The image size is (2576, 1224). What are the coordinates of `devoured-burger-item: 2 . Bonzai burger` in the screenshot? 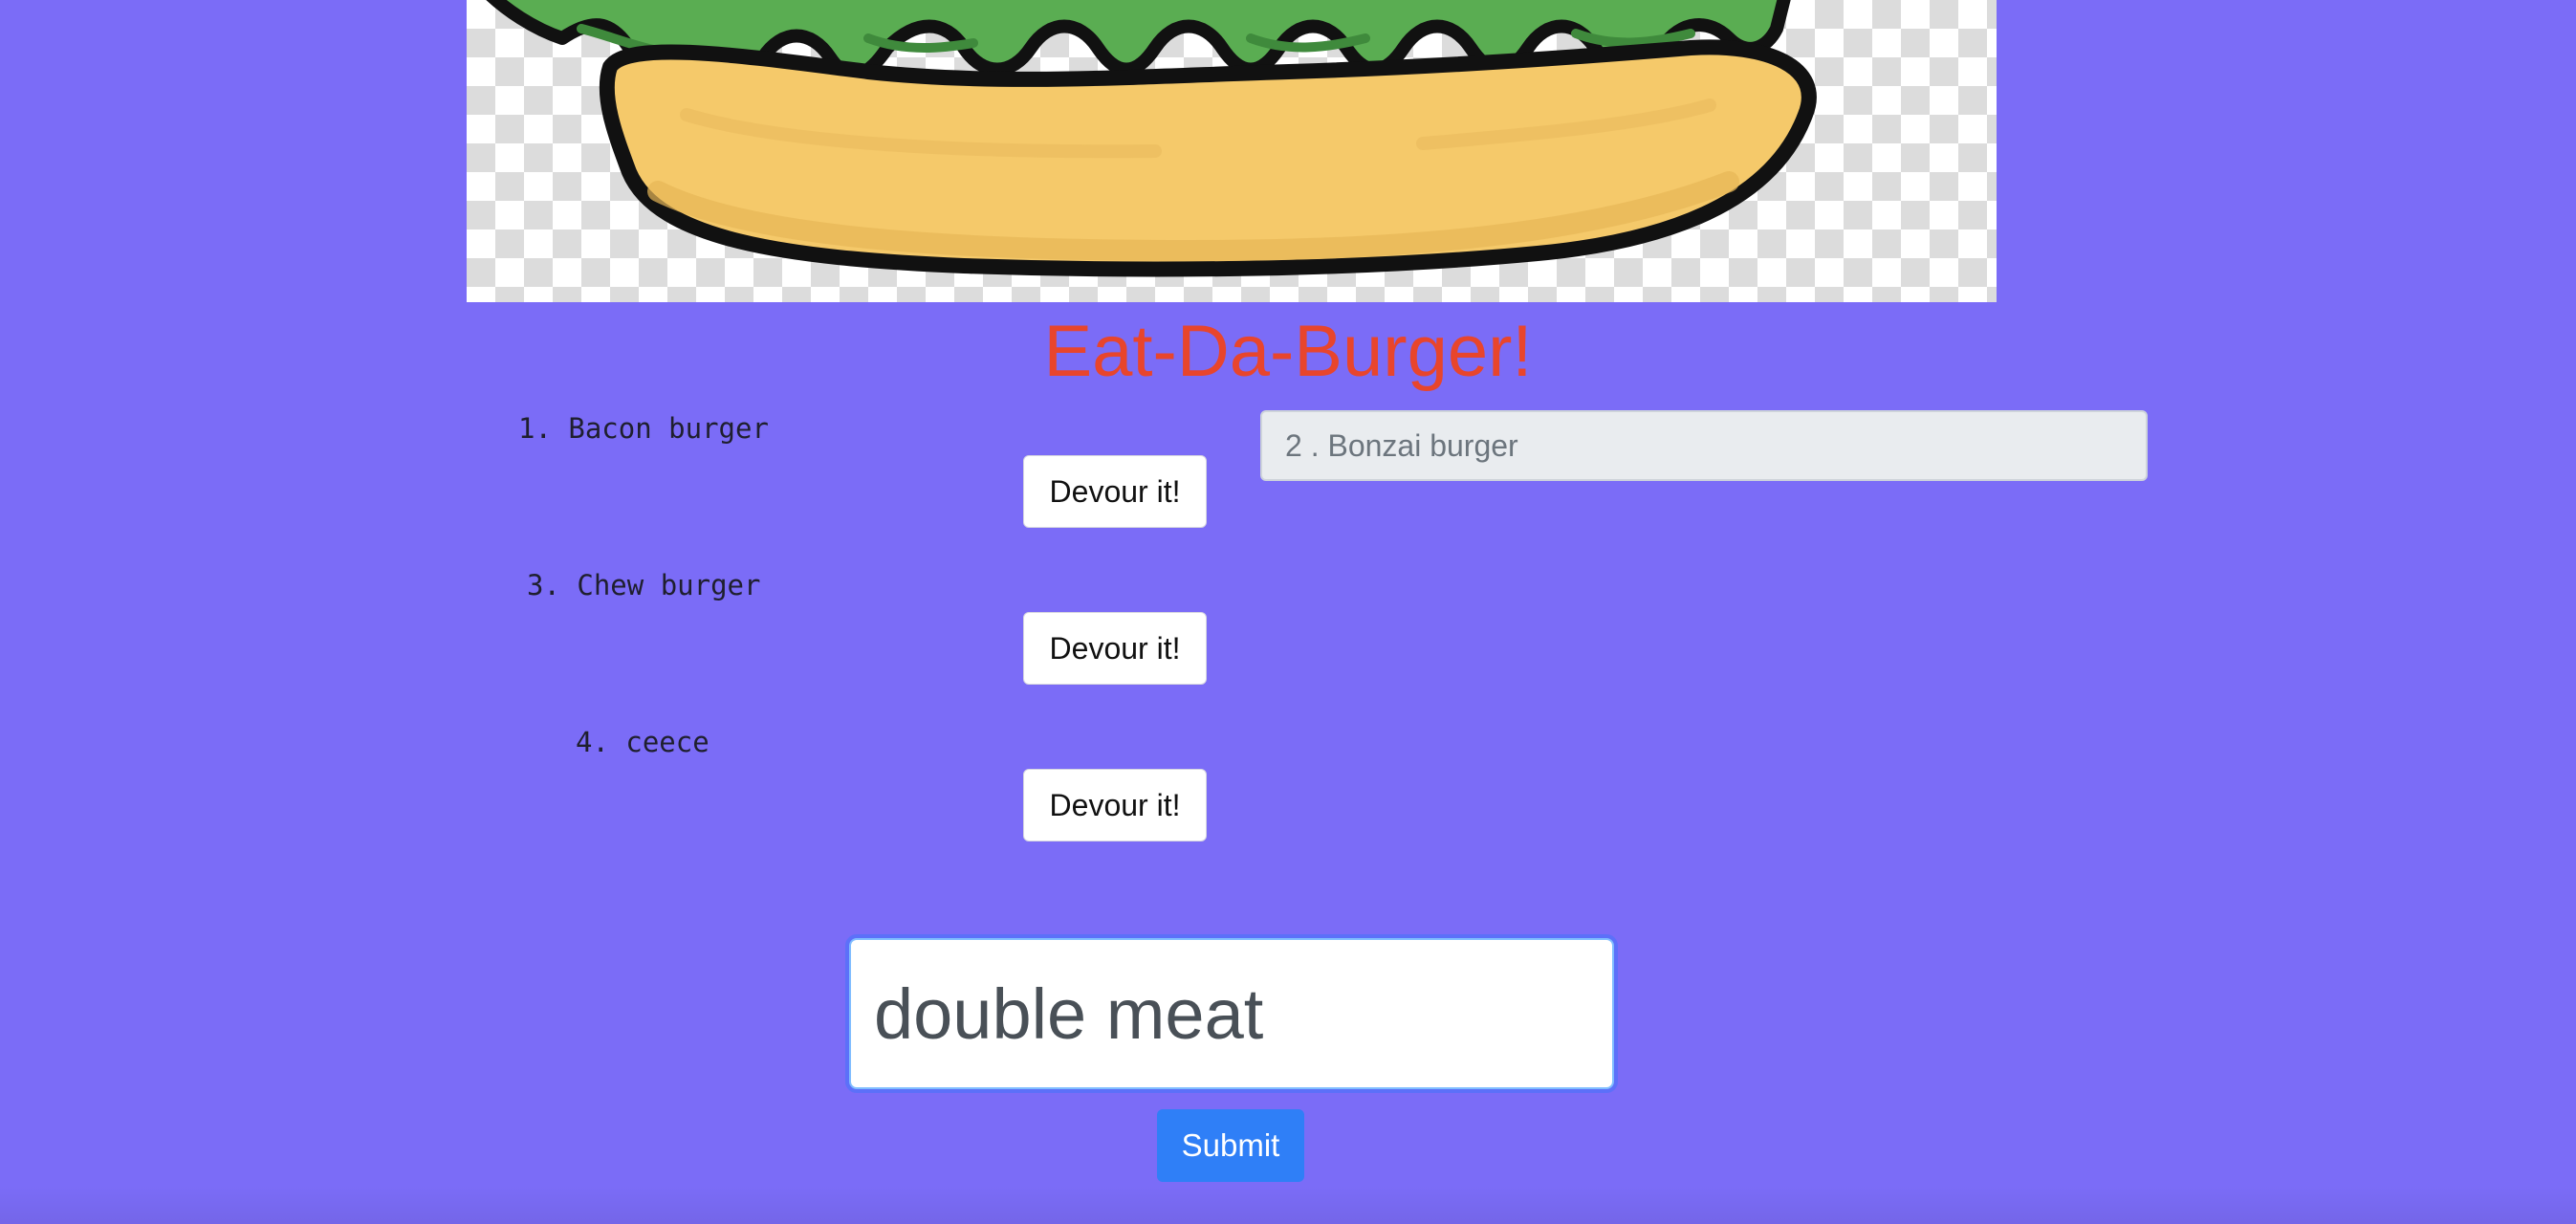 It's located at (1704, 446).